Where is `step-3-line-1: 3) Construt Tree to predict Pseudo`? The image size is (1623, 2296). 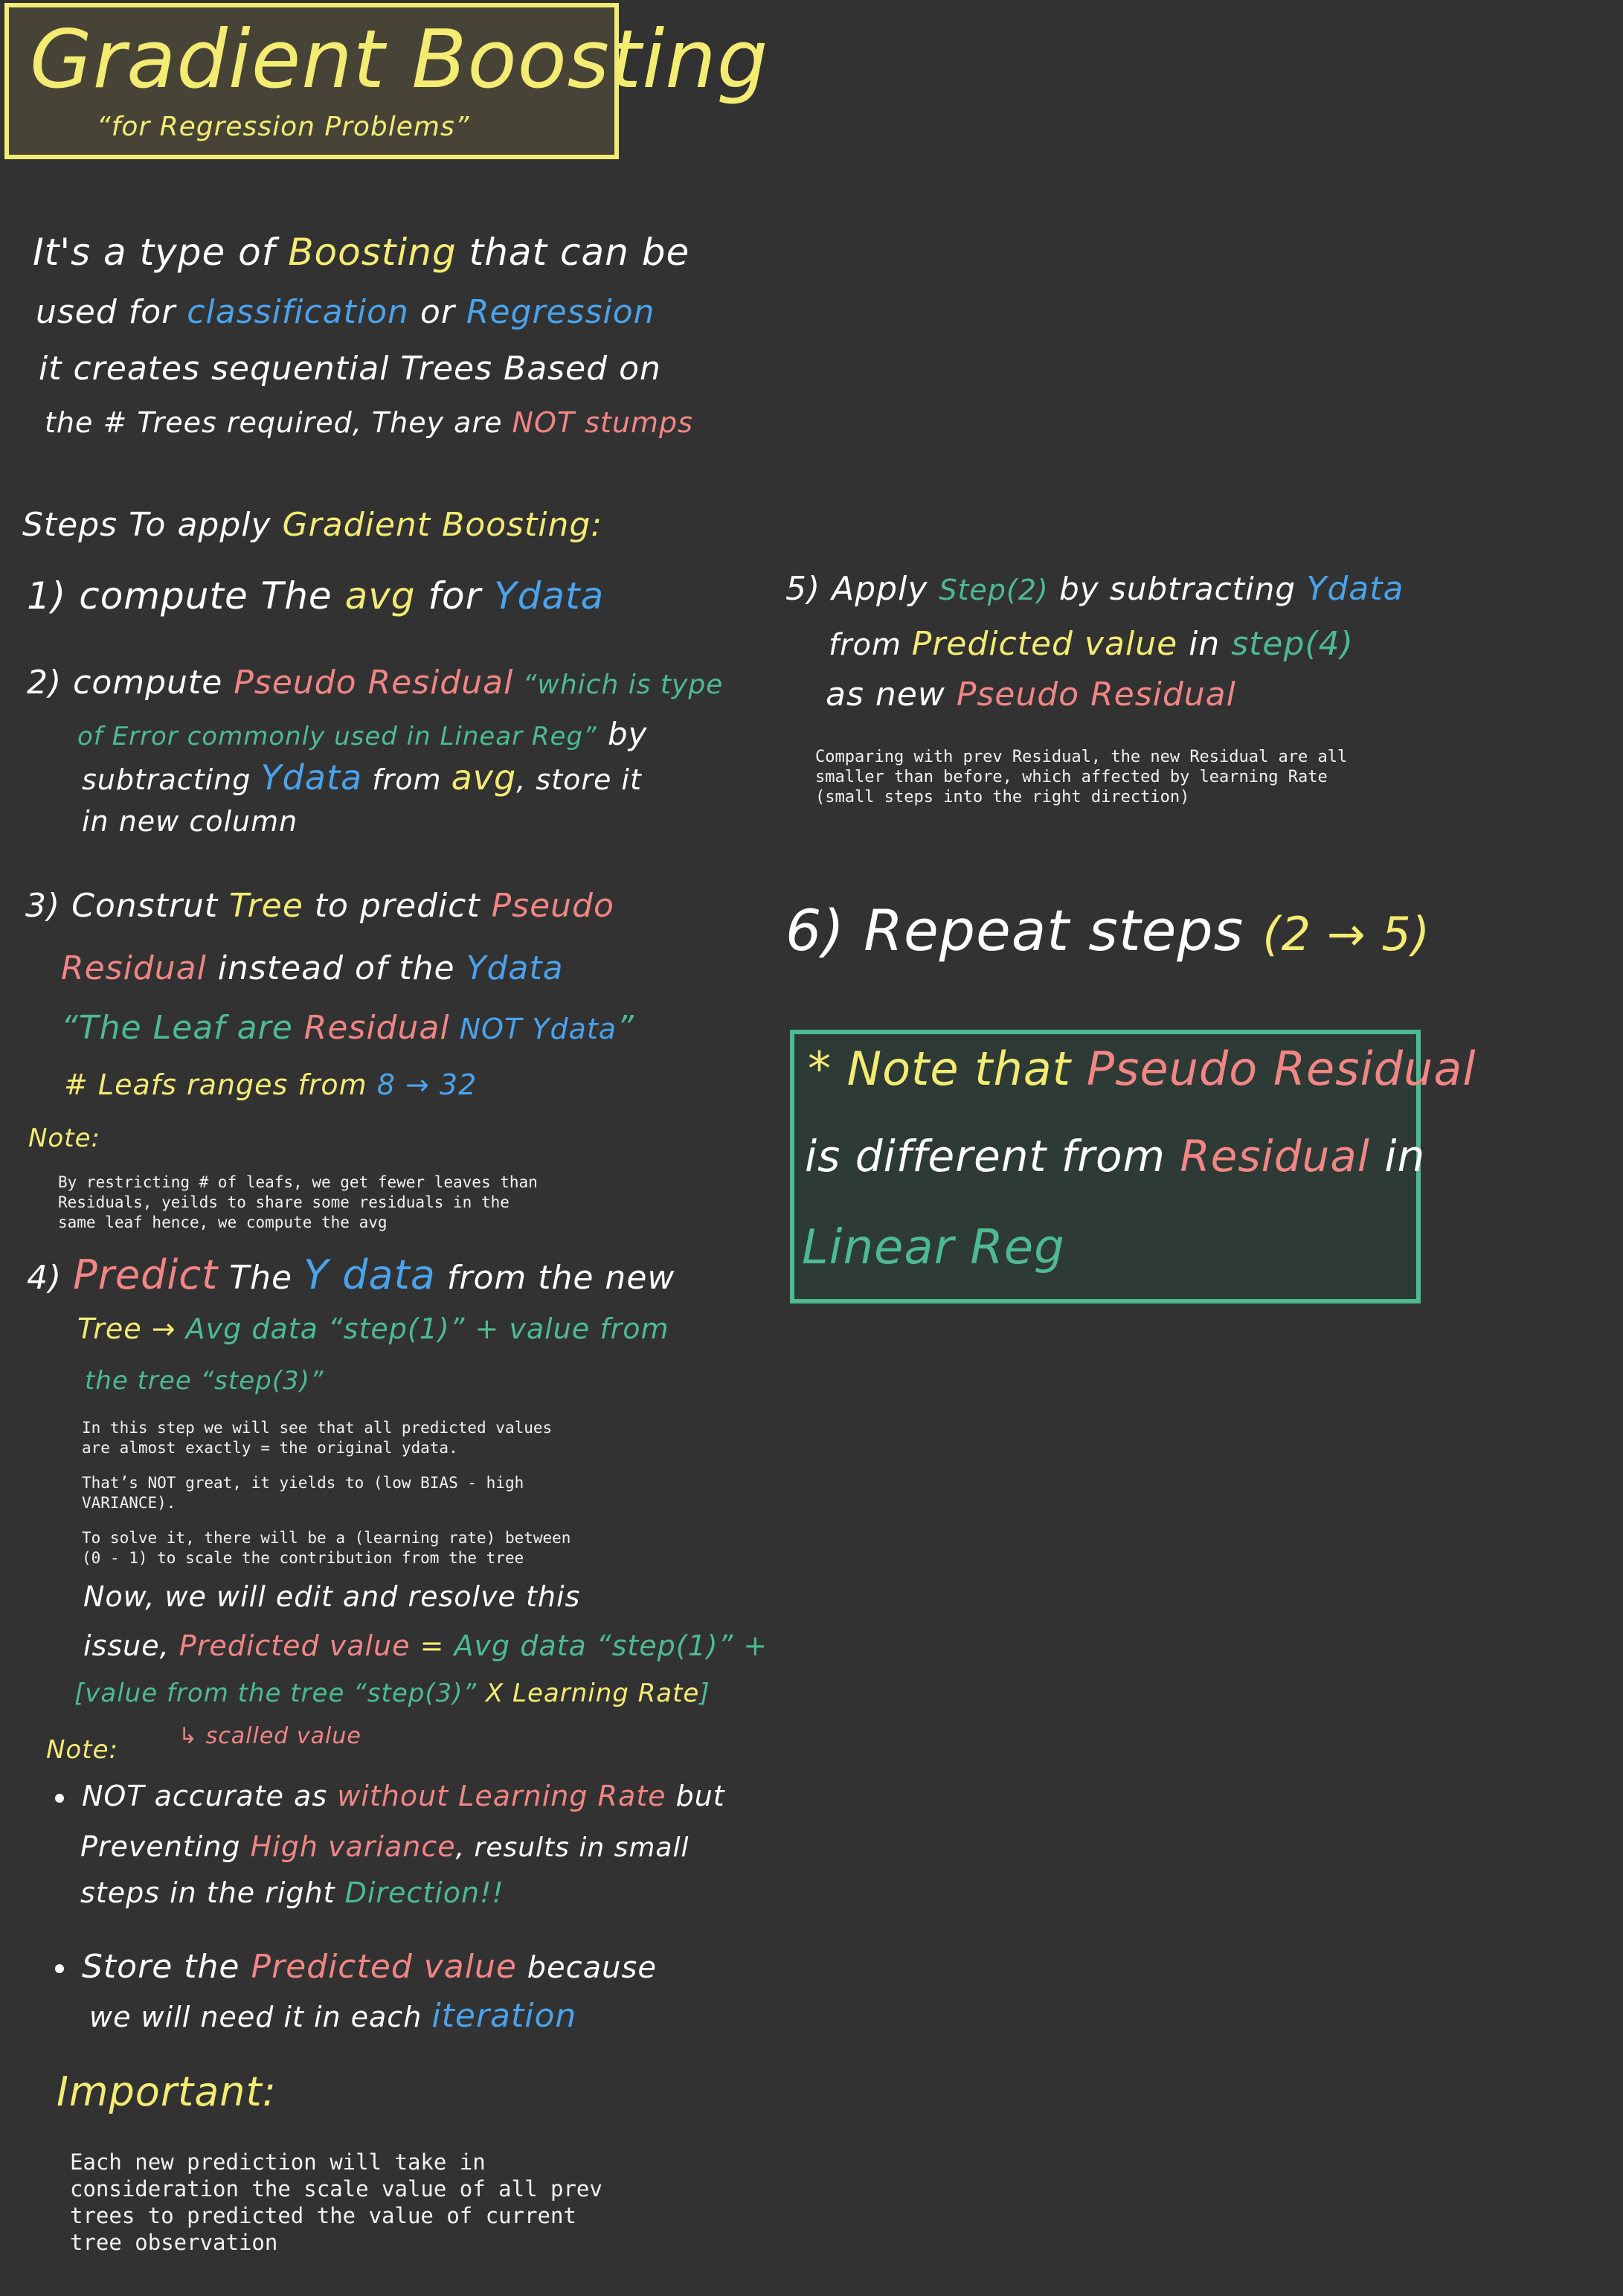
step-3-line-1: 3) Construt Tree to predict Pseudo is located at coordinates (320, 906).